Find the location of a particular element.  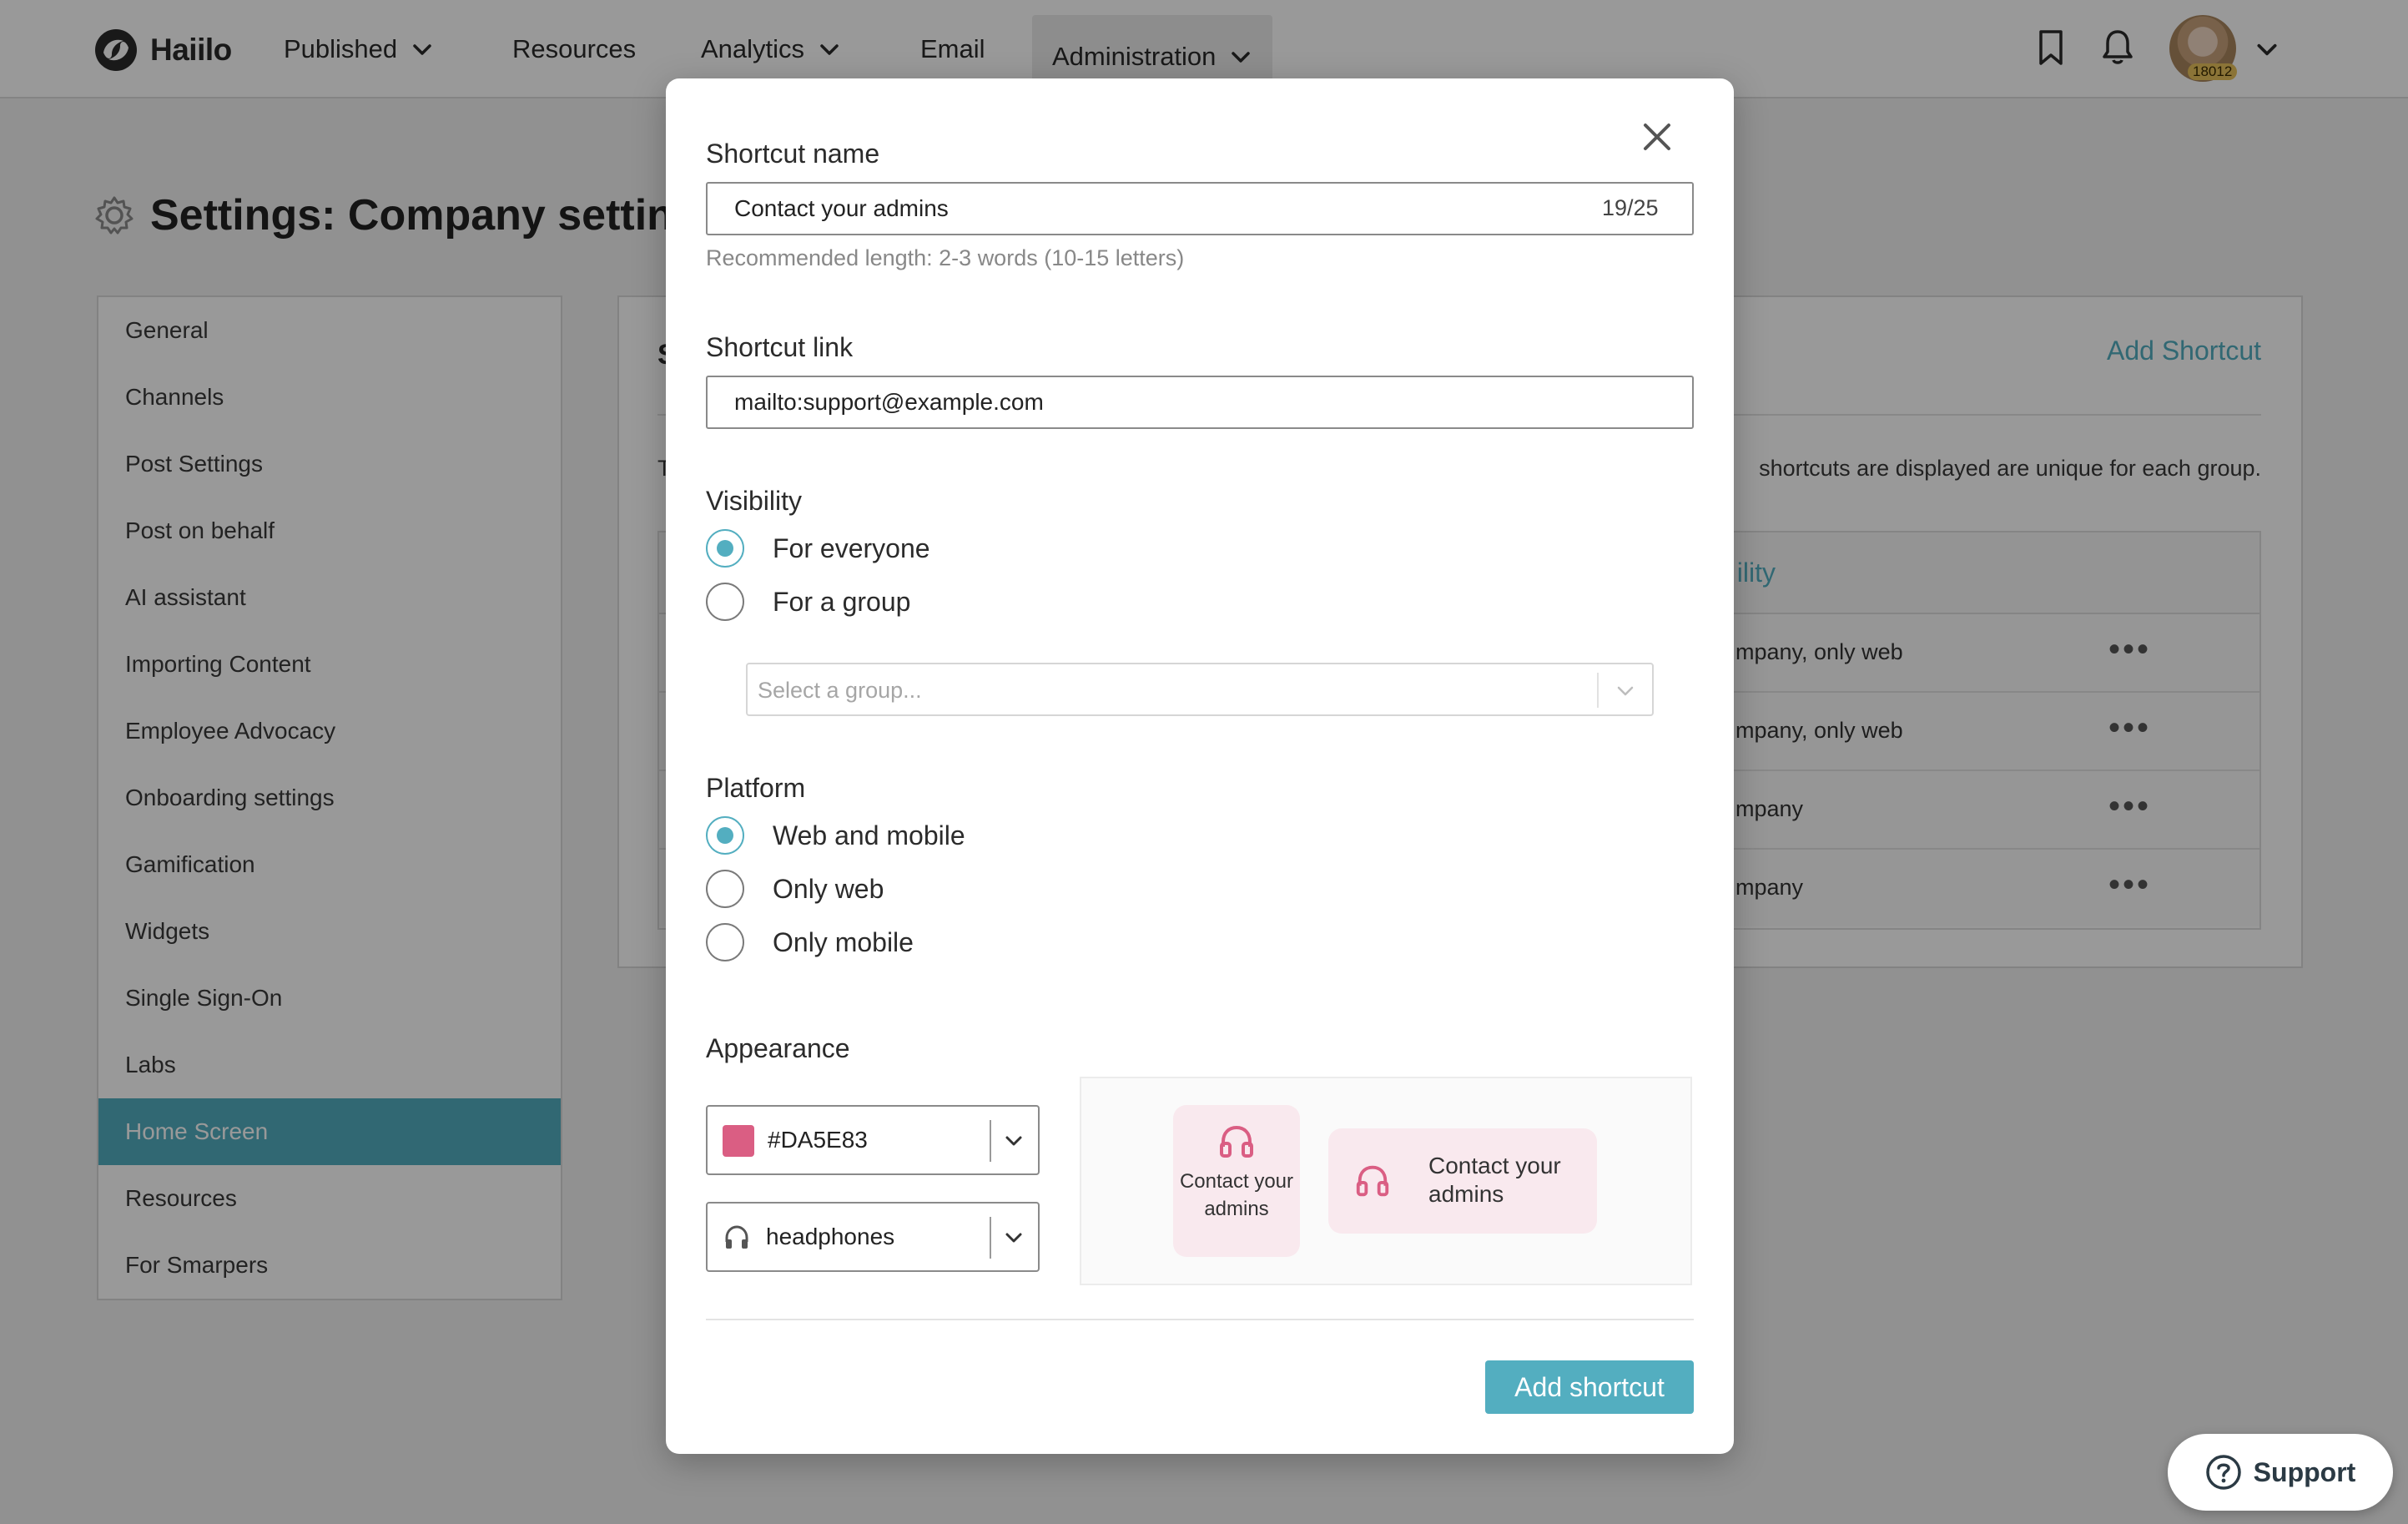

support-button: Support is located at coordinates (2280, 1472).